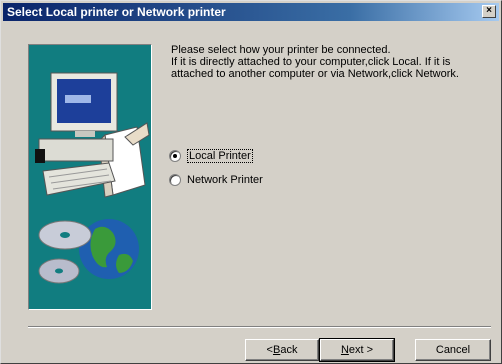  I want to click on next-button: Next >, so click(357, 350).